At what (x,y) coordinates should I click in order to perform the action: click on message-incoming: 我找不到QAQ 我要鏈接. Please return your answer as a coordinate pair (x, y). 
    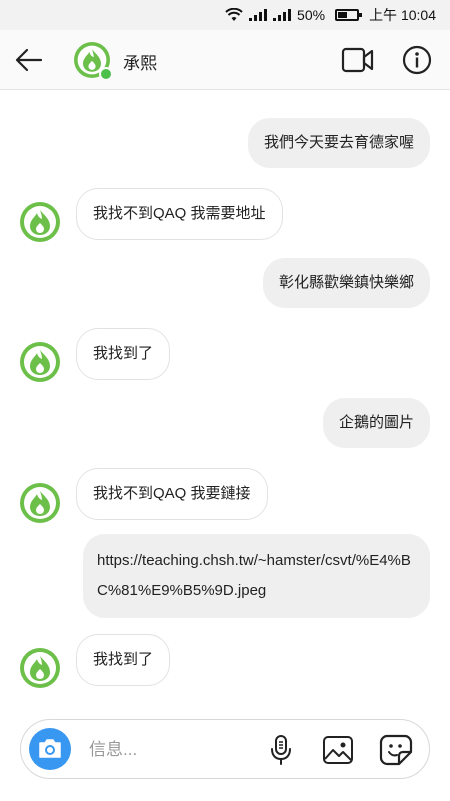
    Looking at the image, I should click on (172, 494).